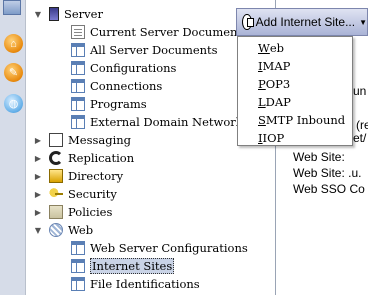  Describe the element at coordinates (13, 103) in the screenshot. I see `chat-icon: ◍` at that location.